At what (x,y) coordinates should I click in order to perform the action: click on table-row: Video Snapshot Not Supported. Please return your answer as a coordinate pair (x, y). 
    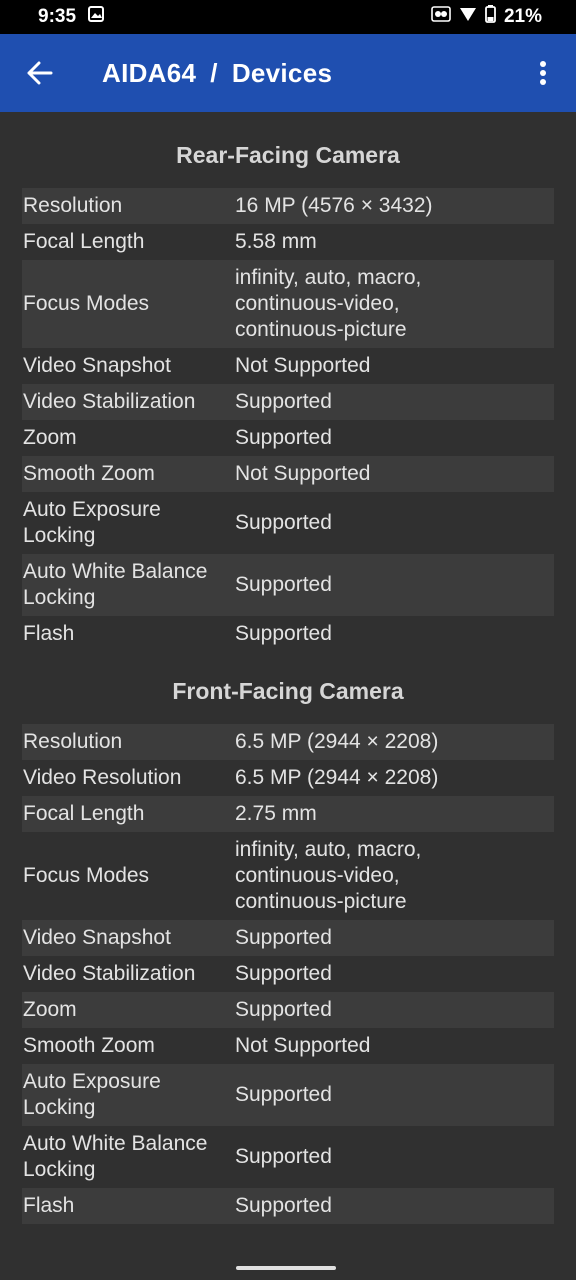
    Looking at the image, I should click on (288, 366).